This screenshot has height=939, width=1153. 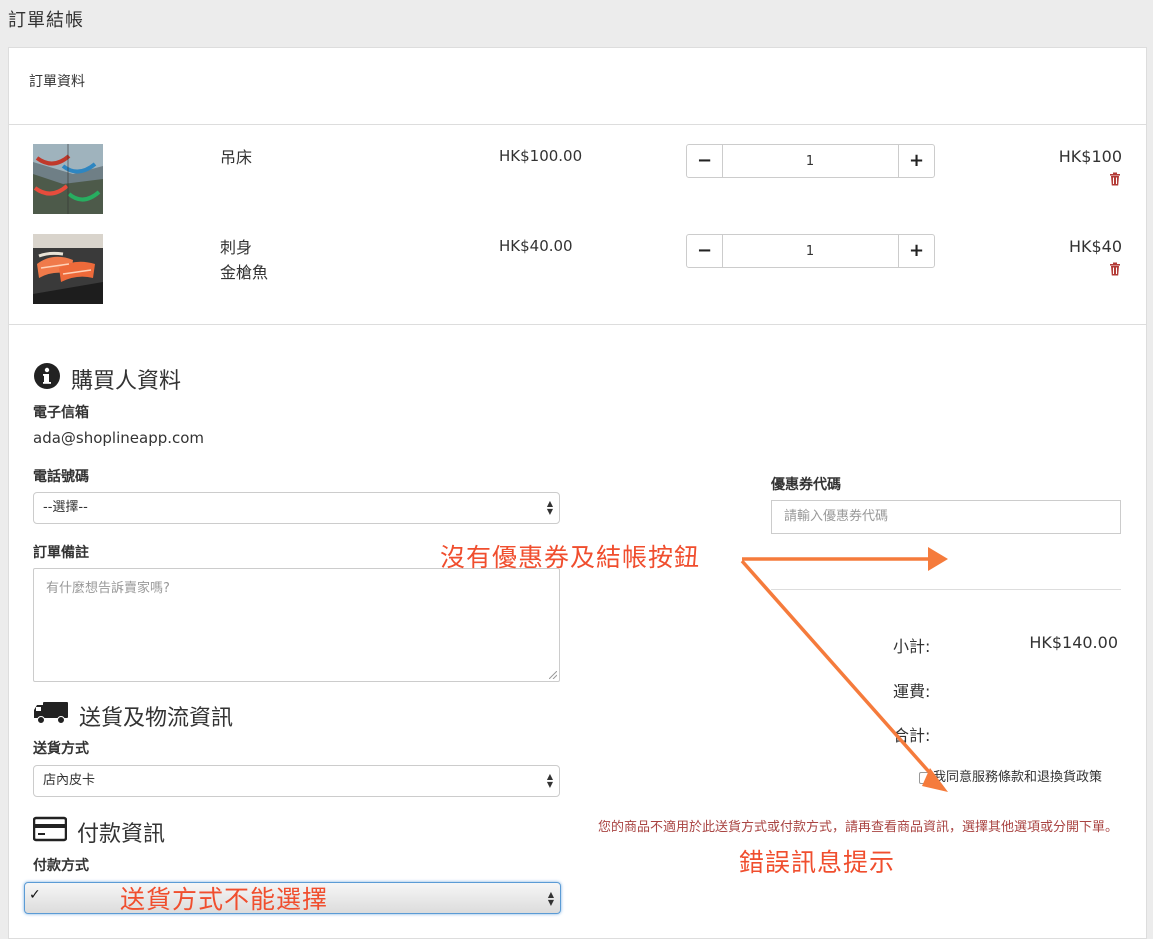 What do you see at coordinates (541, 156) in the screenshot?
I see `item-price: HK$100.00` at bounding box center [541, 156].